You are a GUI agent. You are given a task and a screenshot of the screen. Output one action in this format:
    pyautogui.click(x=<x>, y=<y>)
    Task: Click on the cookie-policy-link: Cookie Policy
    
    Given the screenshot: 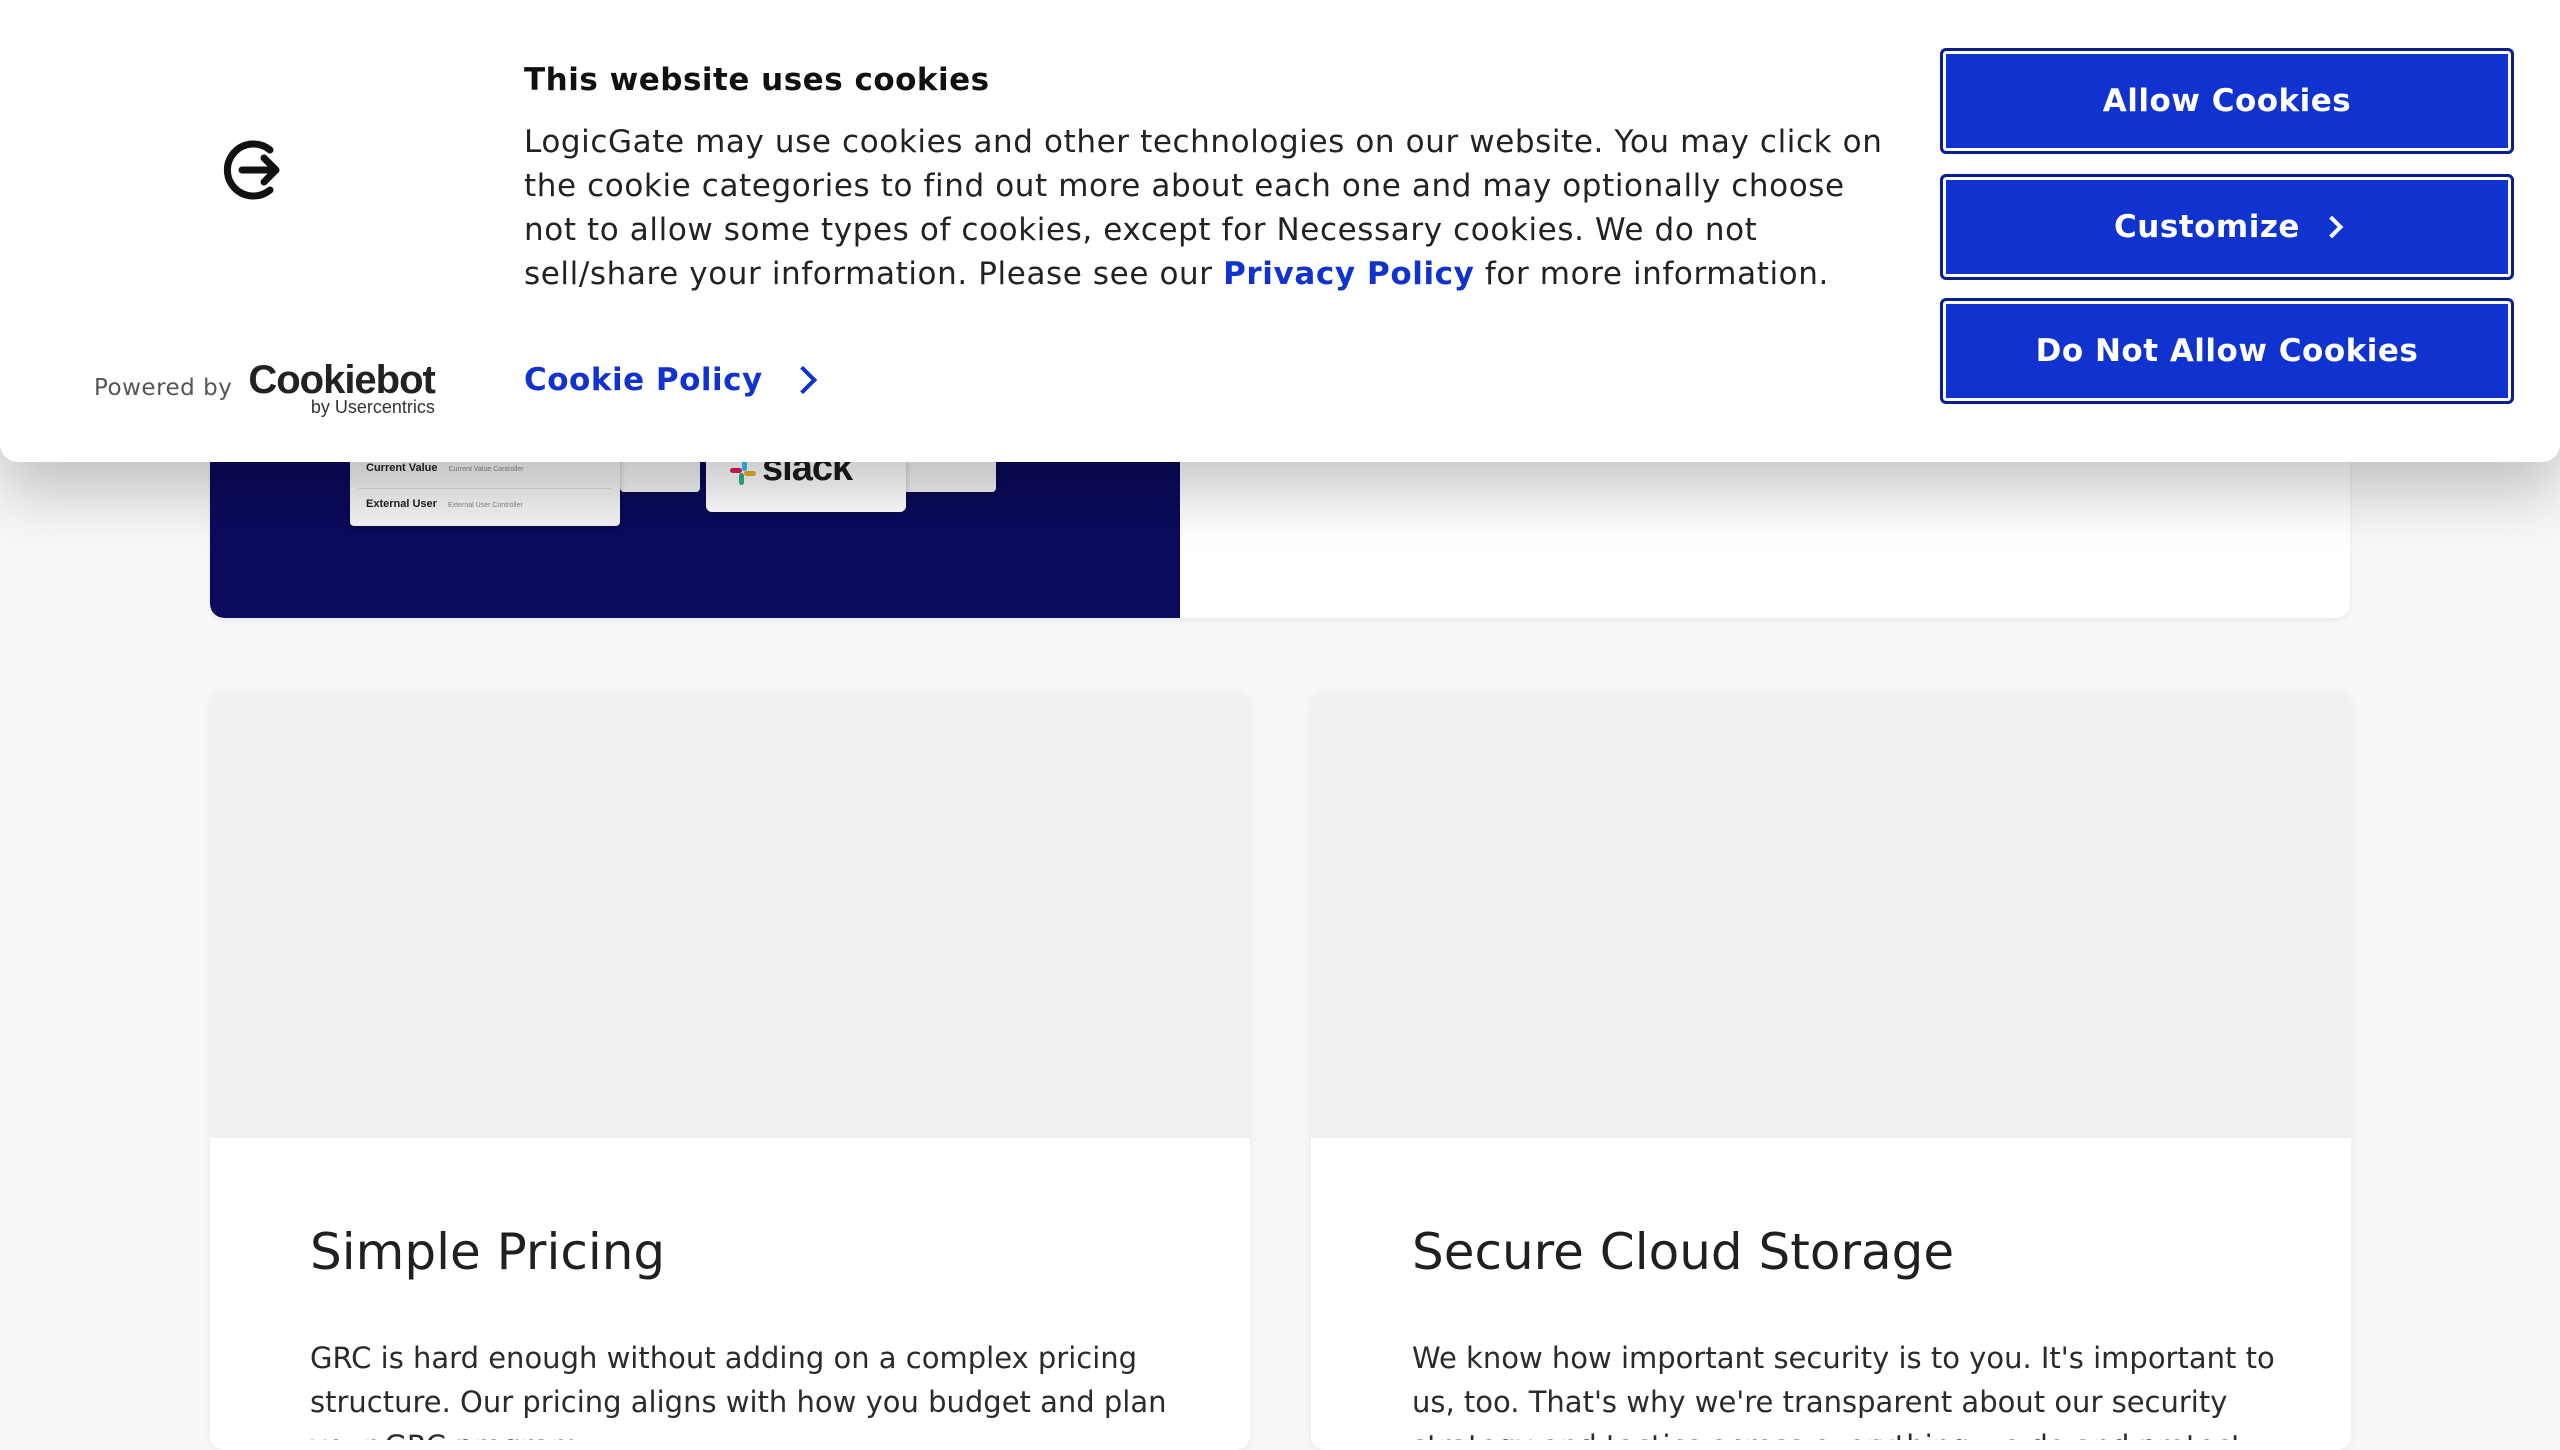 What is the action you would take?
    pyautogui.click(x=670, y=380)
    